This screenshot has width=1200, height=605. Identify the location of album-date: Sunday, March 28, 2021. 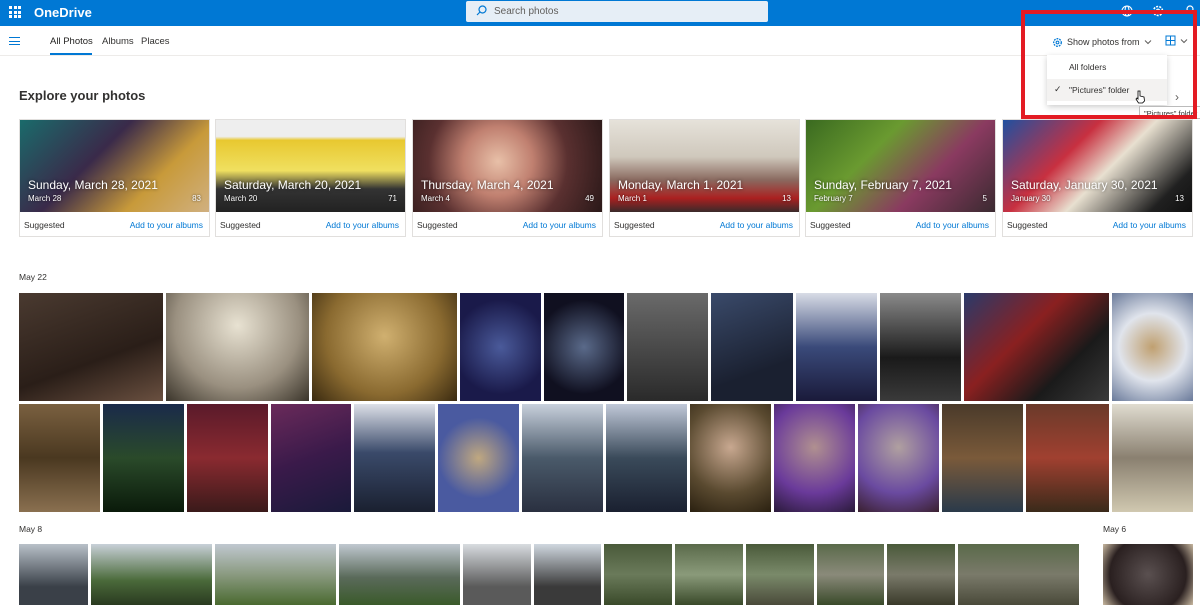
(93, 185).